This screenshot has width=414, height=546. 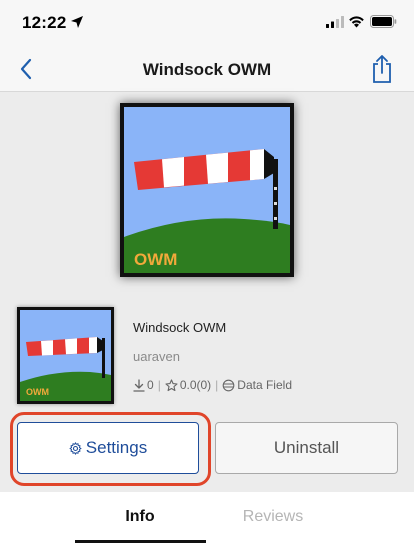 I want to click on hero-badge: OWM, so click(x=155, y=259).